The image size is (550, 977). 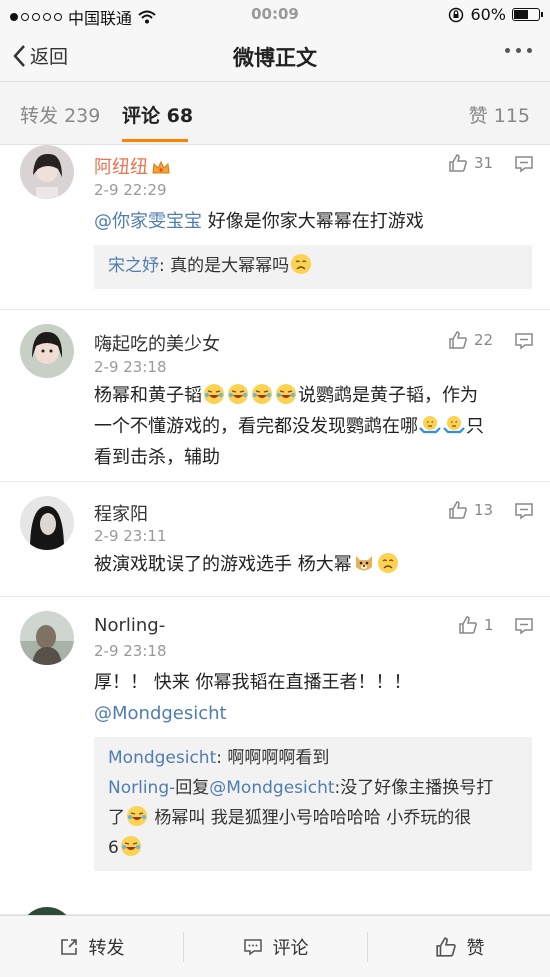 I want to click on tab-like-label: 赞, so click(x=478, y=116).